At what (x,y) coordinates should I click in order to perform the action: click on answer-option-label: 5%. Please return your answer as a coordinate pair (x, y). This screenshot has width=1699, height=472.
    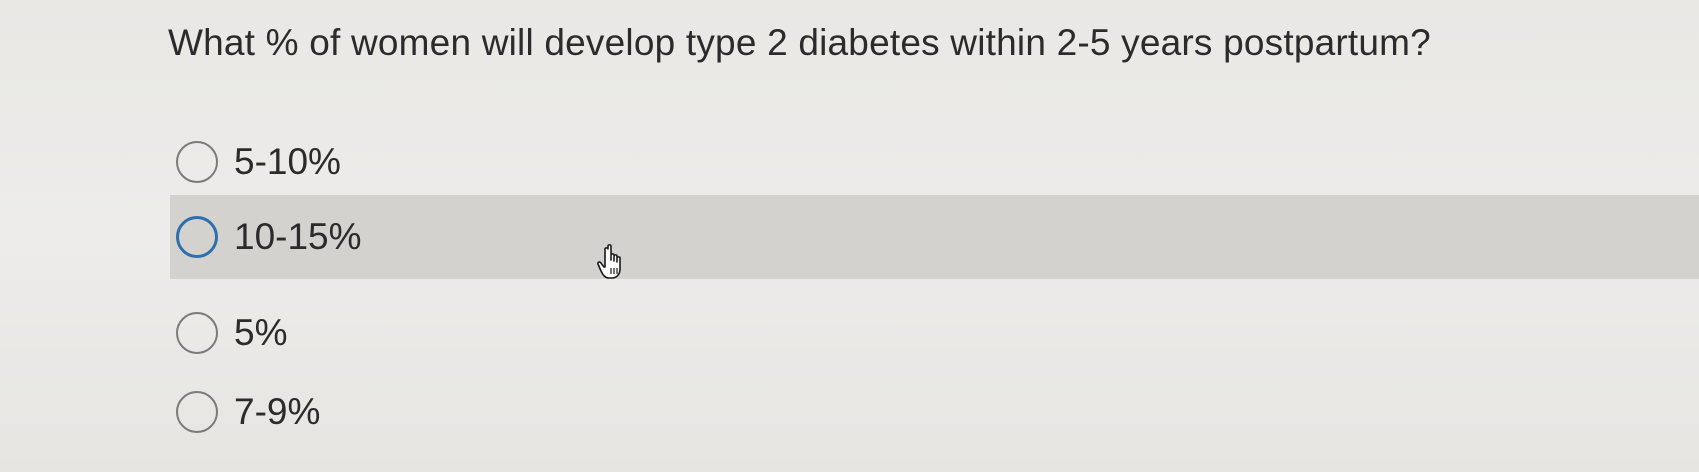
    Looking at the image, I should click on (261, 332).